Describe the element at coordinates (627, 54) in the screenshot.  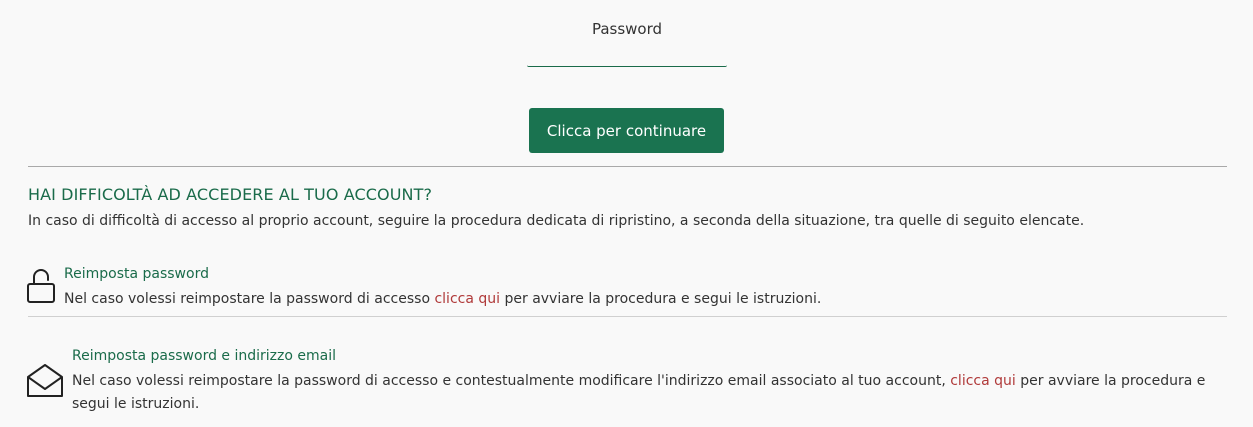
I see `password-input` at that location.